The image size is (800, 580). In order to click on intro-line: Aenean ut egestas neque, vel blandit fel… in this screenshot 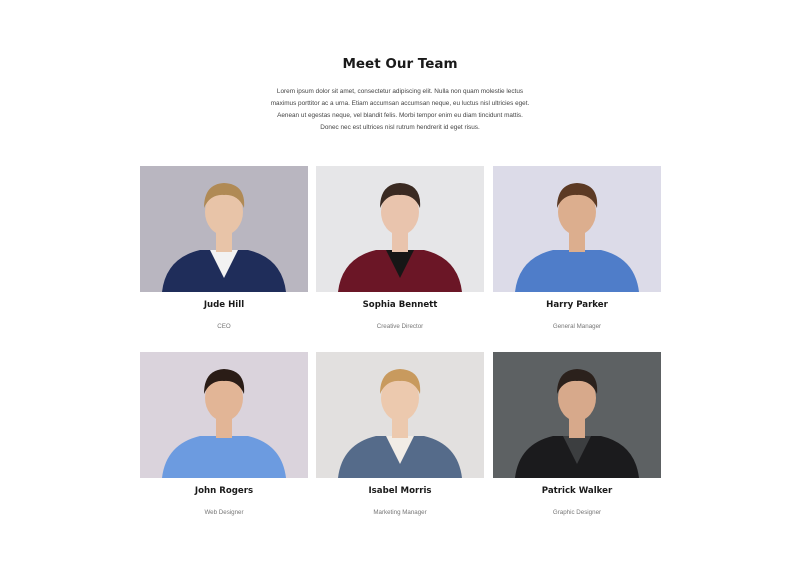, I will do `click(400, 115)`.